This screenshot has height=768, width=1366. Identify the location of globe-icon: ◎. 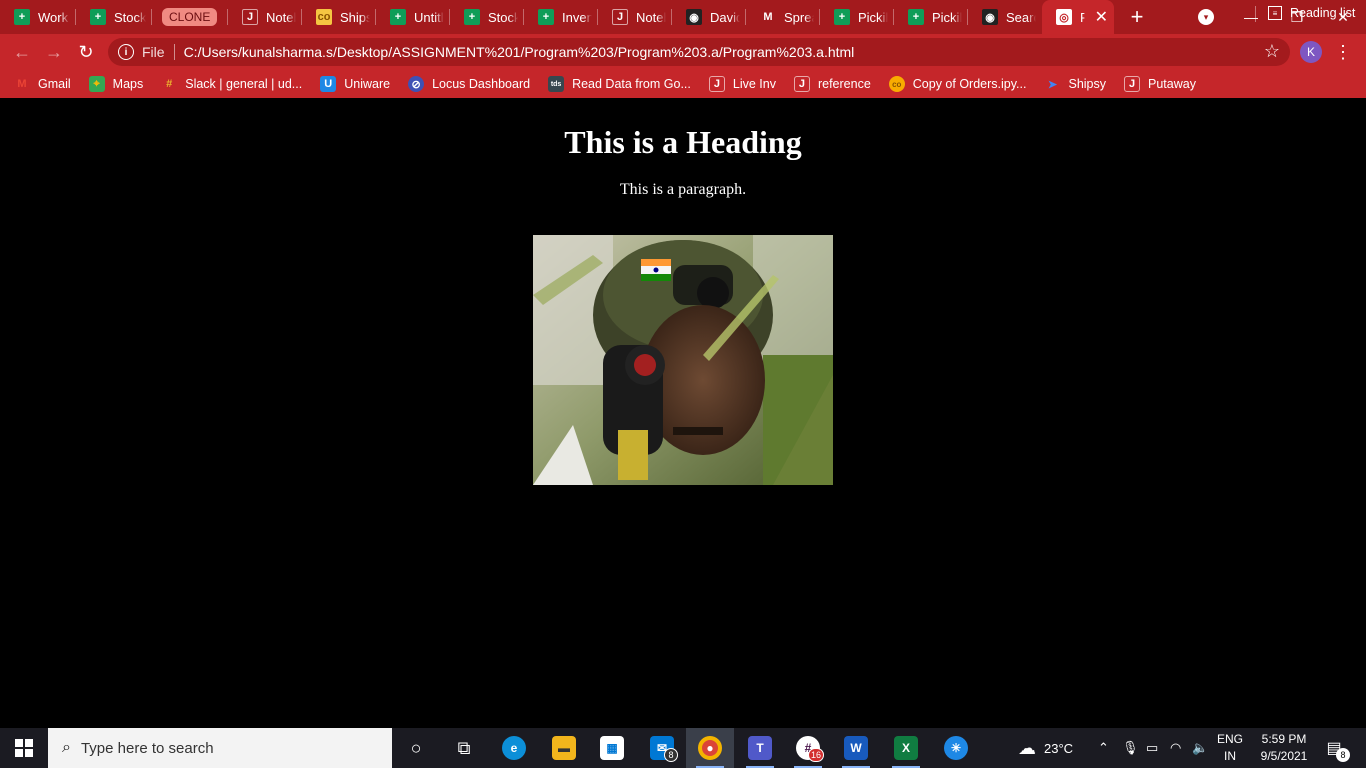
(1064, 17).